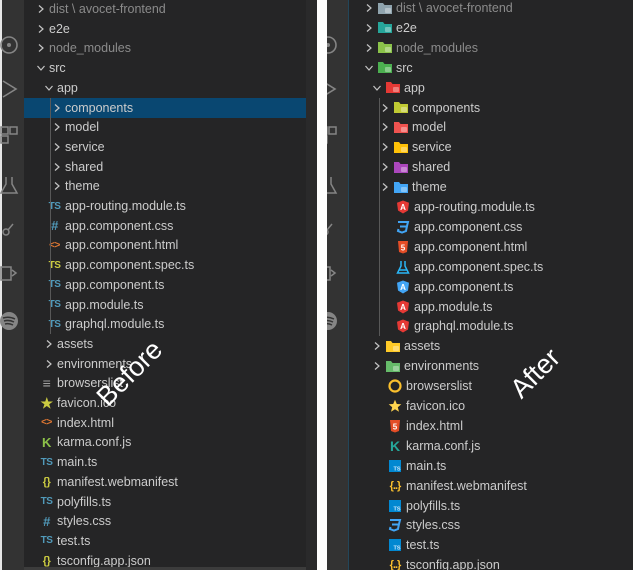 This screenshot has height=570, width=640. Describe the element at coordinates (165, 423) in the screenshot. I see `file-item: <> index.html` at that location.